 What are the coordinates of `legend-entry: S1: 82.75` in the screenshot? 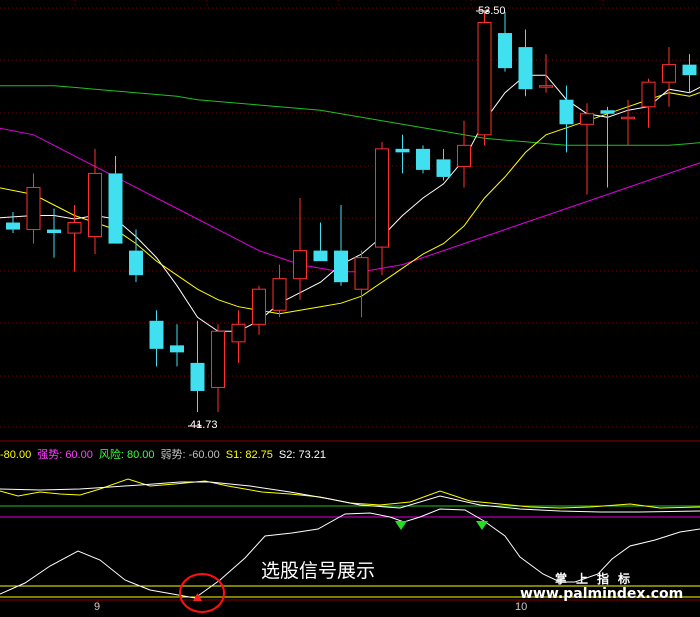 It's located at (249, 455).